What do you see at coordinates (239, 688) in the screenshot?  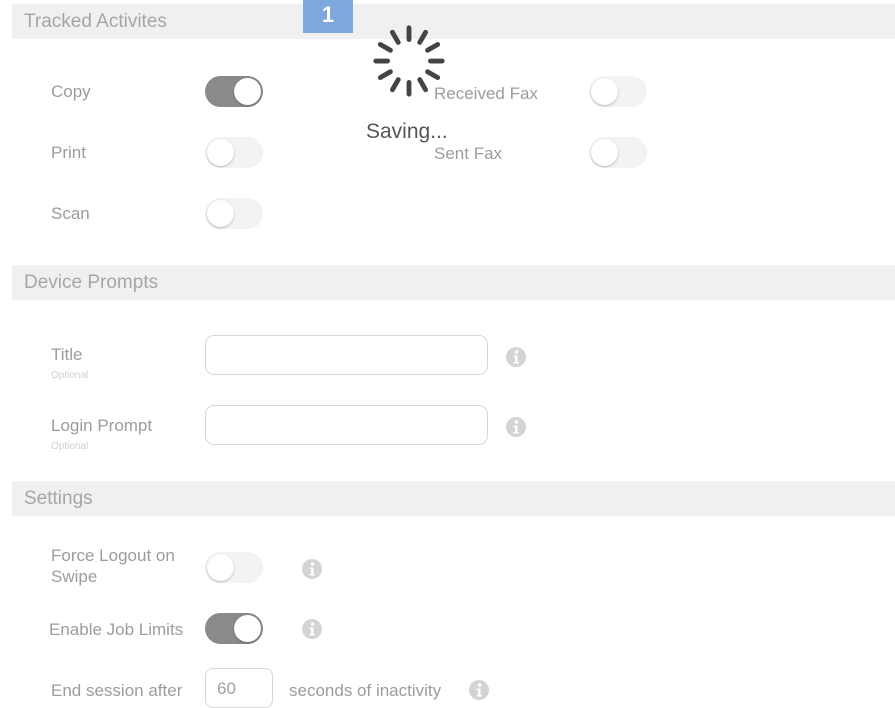 I see `inactivity-seconds-input: 60` at bounding box center [239, 688].